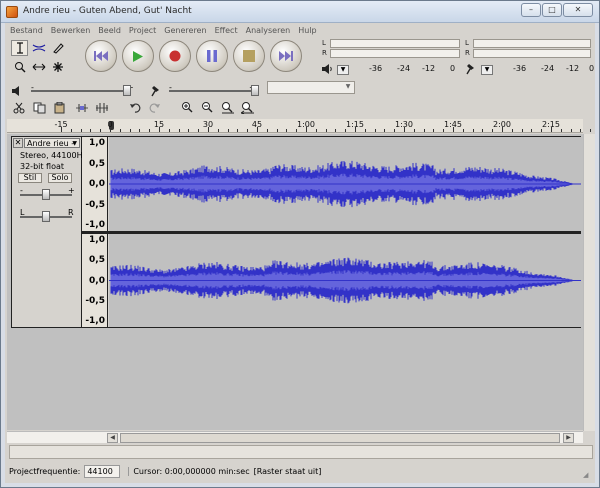  What do you see at coordinates (19, 48) in the screenshot?
I see `selection-tool-button` at bounding box center [19, 48].